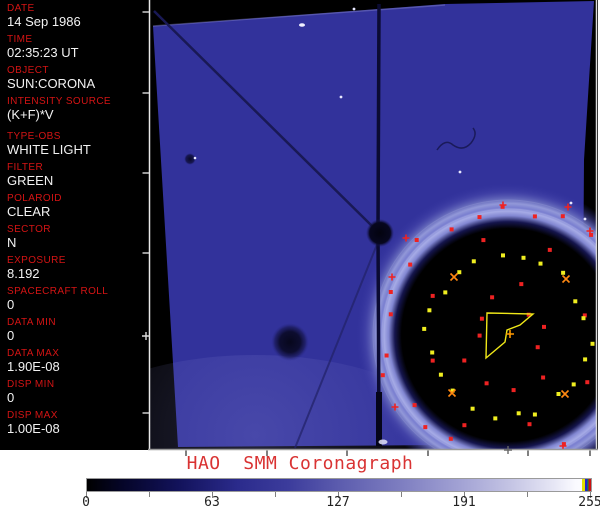 Image resolution: width=600 pixels, height=512 pixels. I want to click on pylon-base-glint, so click(383, 442).